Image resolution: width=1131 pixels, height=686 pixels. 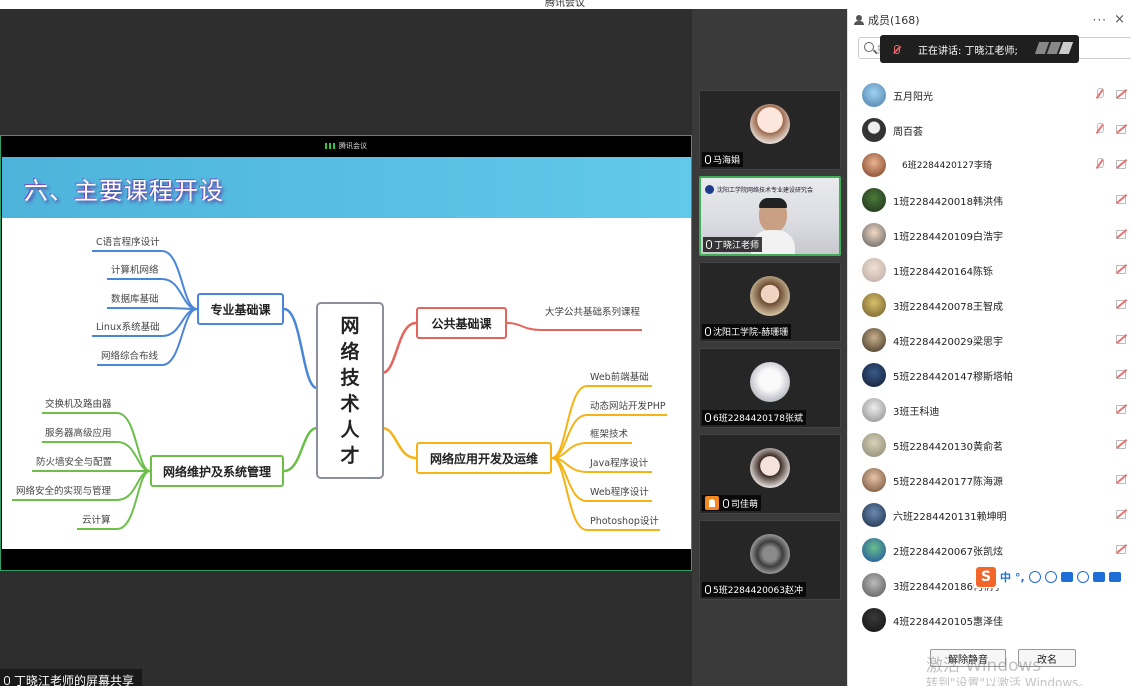 What do you see at coordinates (989, 341) in the screenshot?
I see `member-row: 4班2284420029梁思宇` at bounding box center [989, 341].